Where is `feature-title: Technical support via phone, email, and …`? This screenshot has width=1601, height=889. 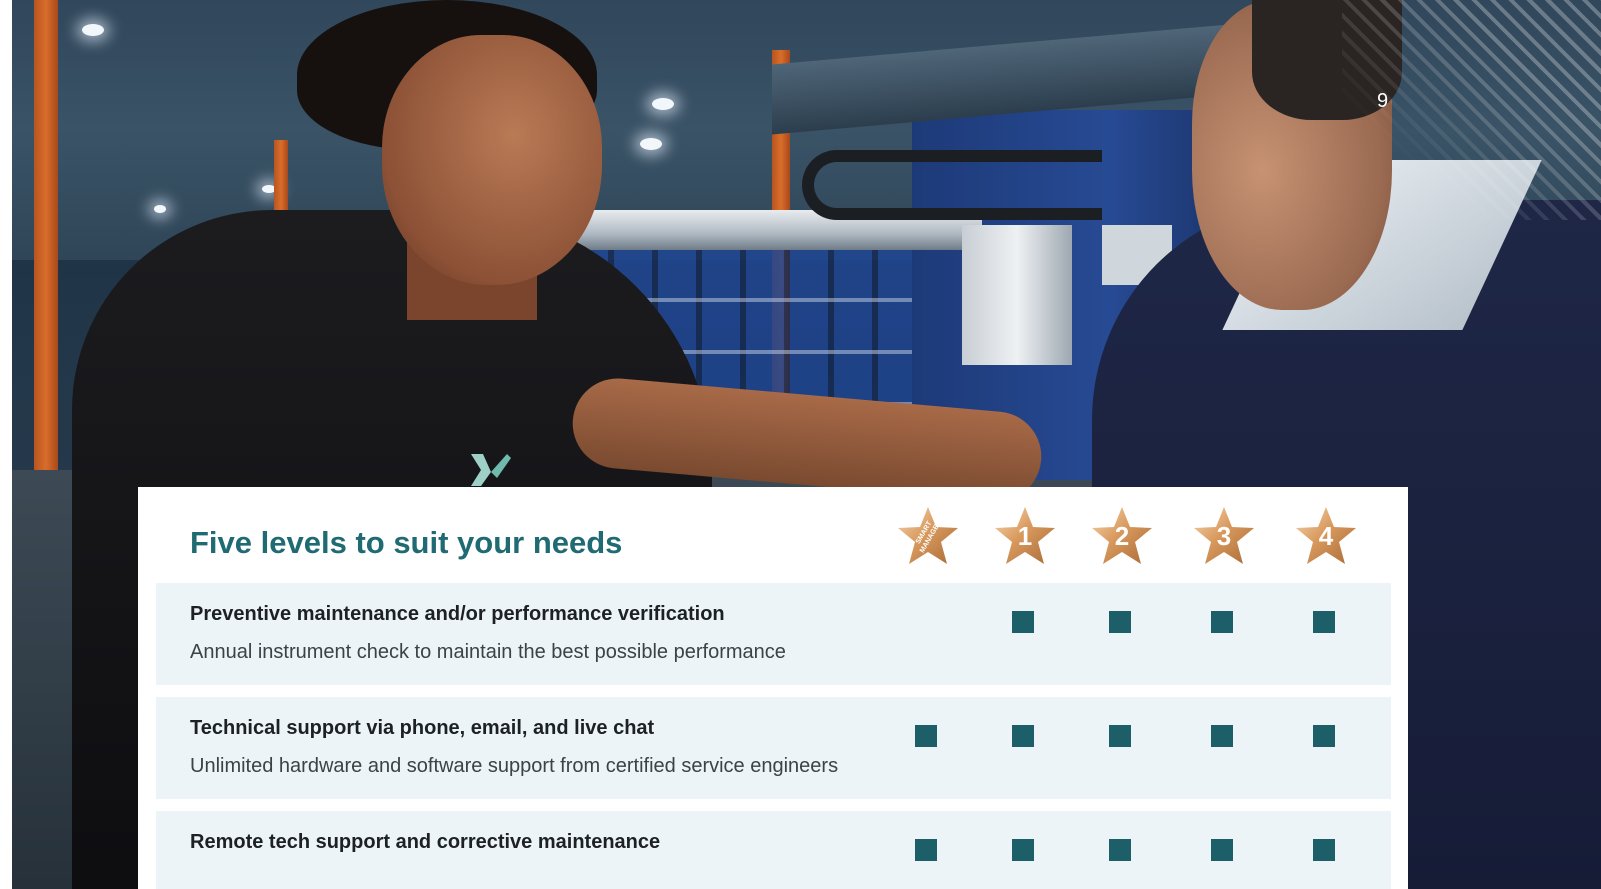
feature-title: Technical support via phone, email, and … is located at coordinates (422, 728).